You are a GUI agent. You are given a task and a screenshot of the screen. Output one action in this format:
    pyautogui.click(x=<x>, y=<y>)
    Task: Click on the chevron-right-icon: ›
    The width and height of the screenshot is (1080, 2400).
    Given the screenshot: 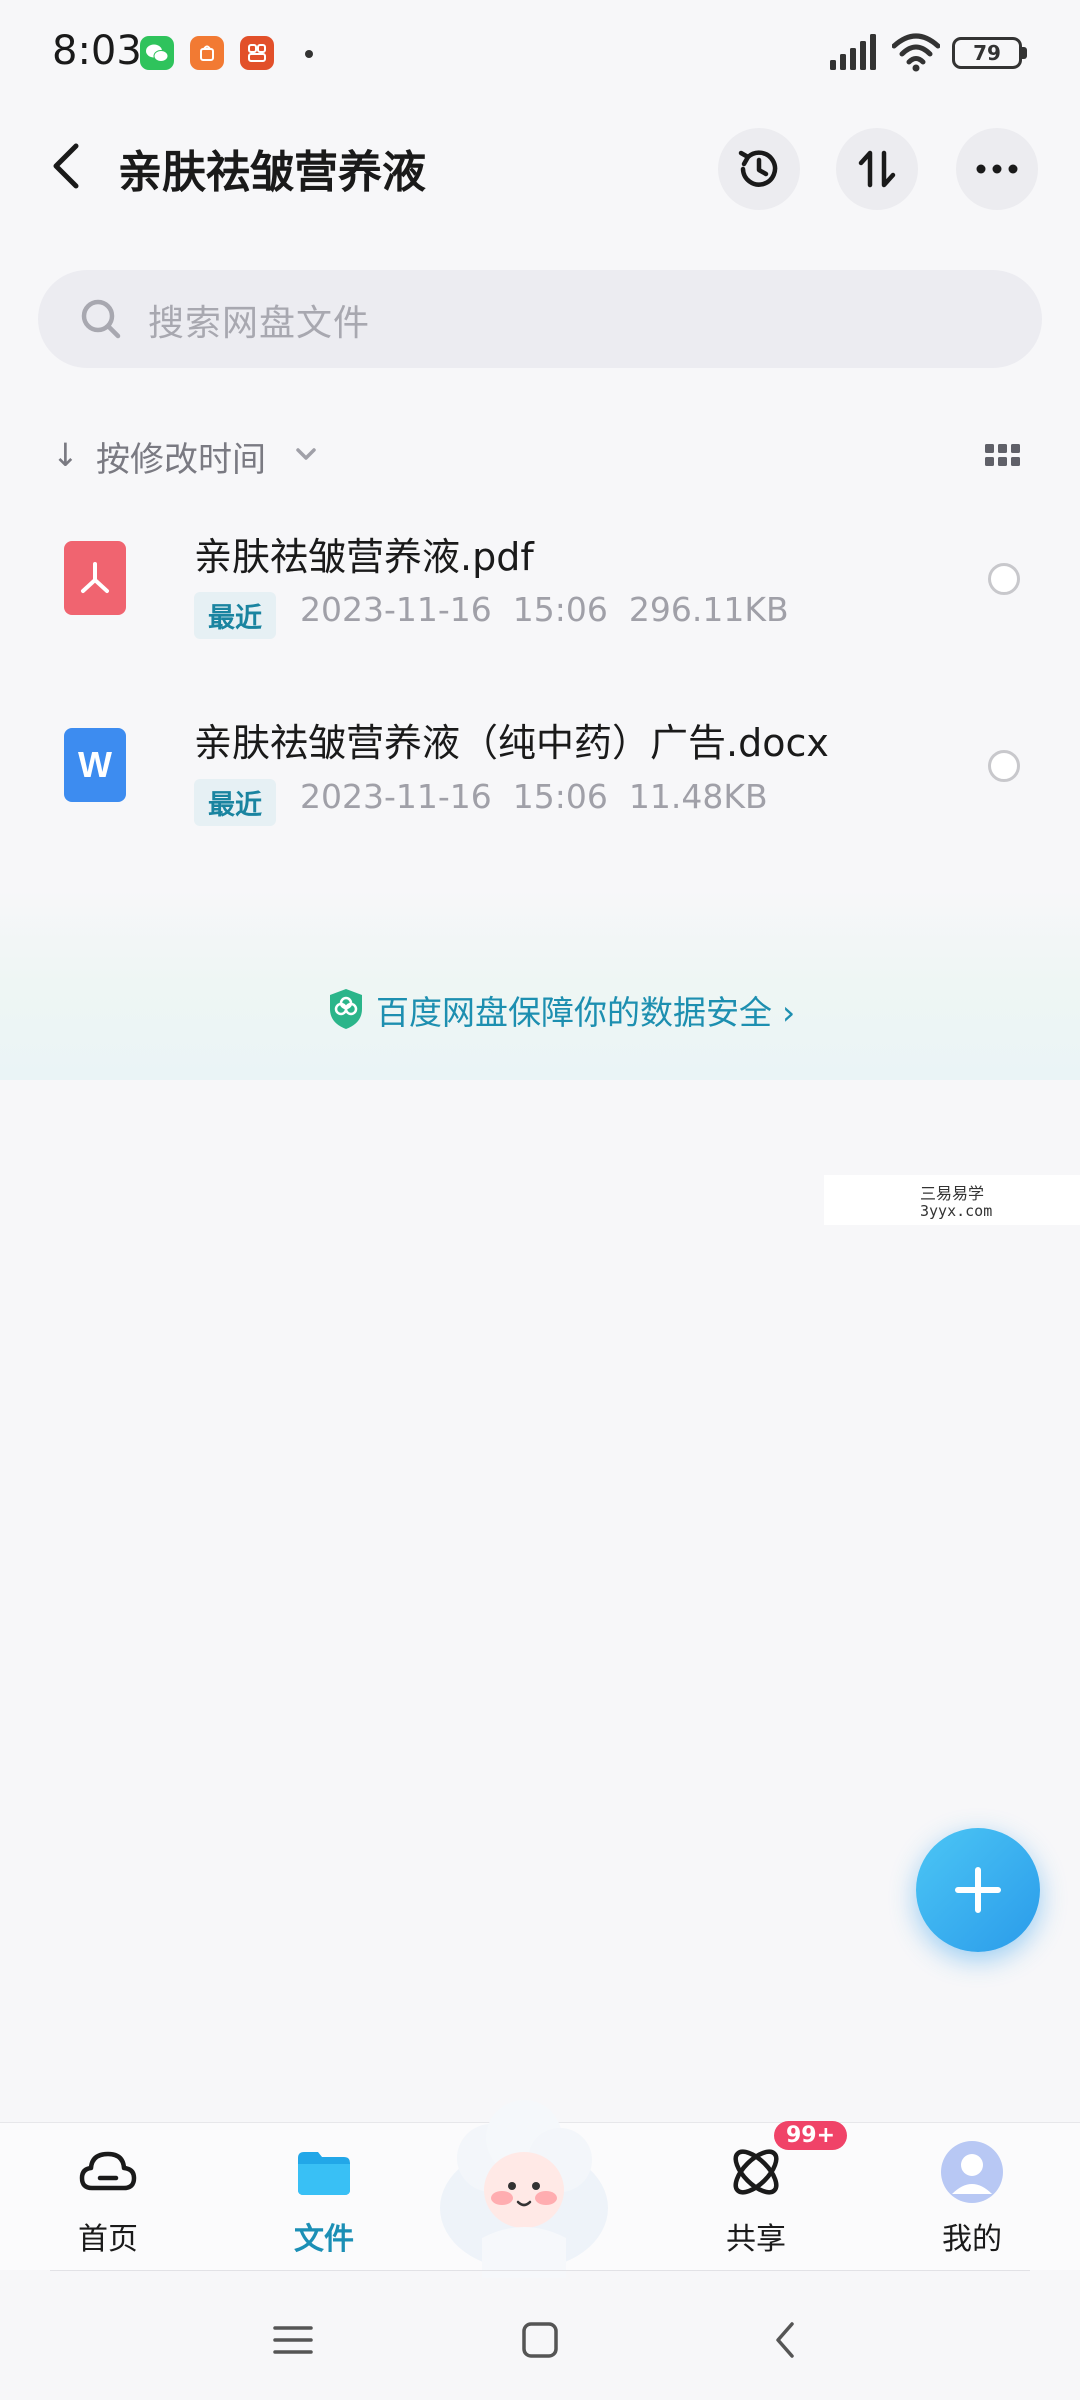 What is the action you would take?
    pyautogui.click(x=789, y=1012)
    